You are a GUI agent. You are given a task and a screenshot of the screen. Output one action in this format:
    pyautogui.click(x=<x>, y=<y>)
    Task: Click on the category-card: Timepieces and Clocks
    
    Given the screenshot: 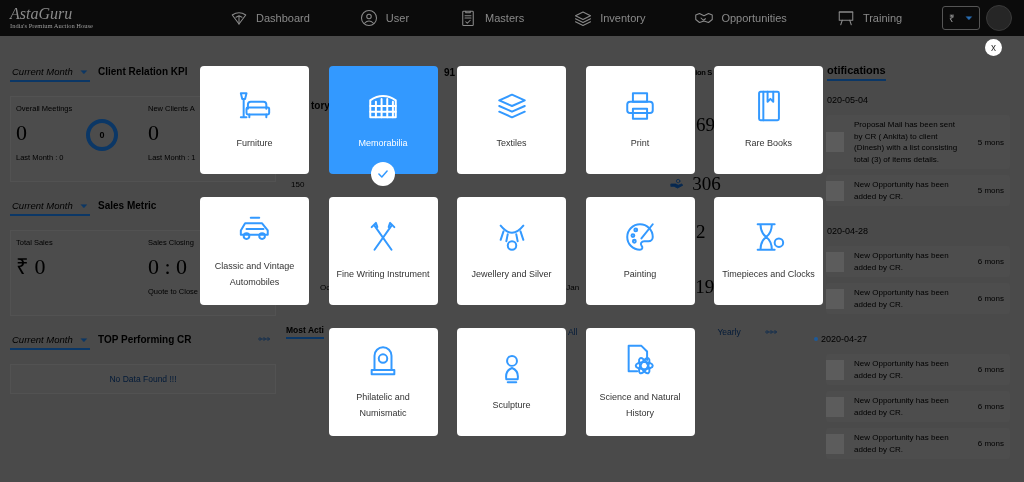 What is the action you would take?
    pyautogui.click(x=768, y=251)
    